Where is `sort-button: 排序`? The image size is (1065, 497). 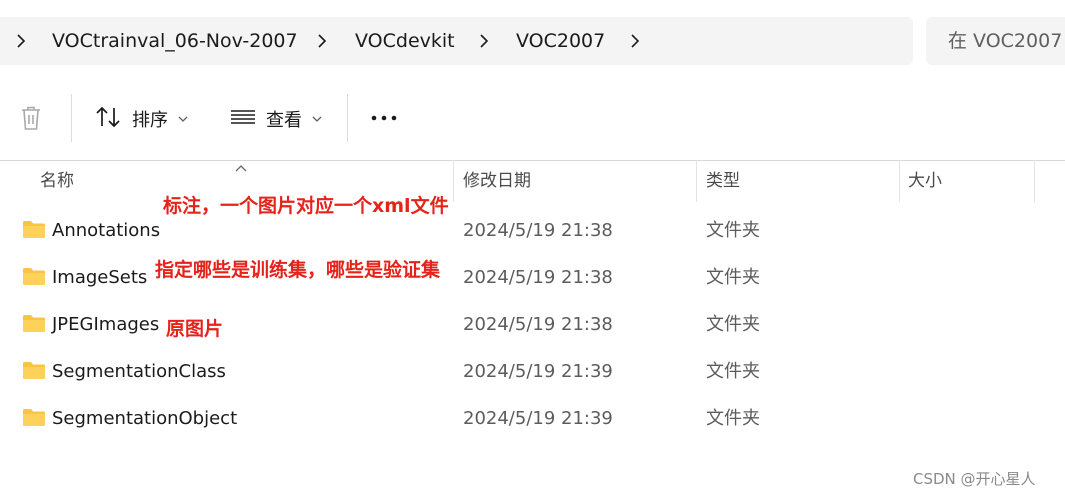 sort-button: 排序 is located at coordinates (141, 119).